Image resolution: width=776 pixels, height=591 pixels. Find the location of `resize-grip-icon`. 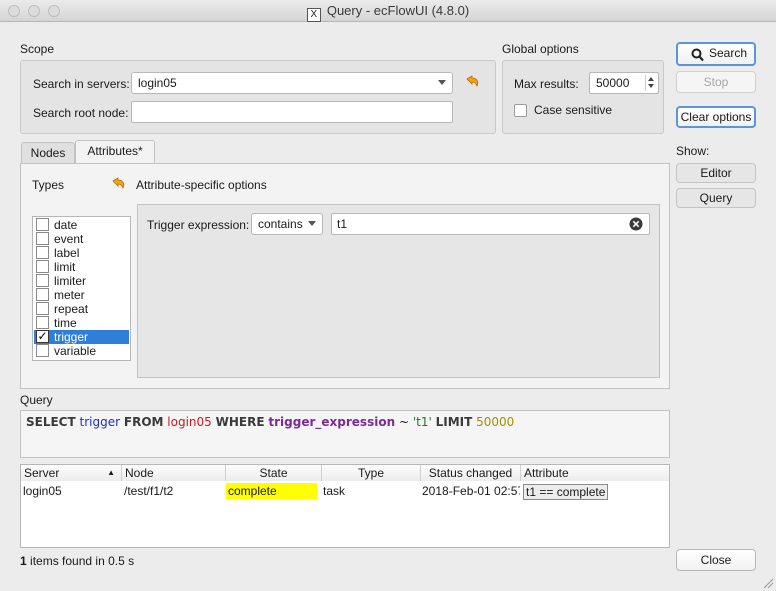

resize-grip-icon is located at coordinates (768, 583).